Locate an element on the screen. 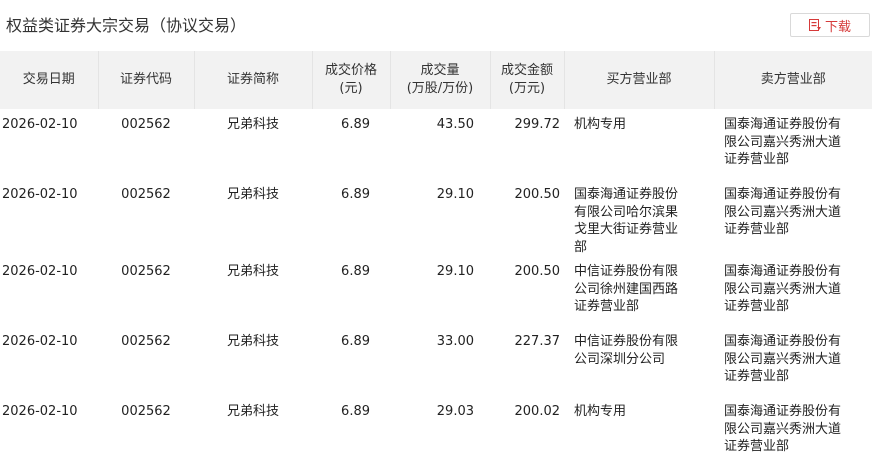  header-trade-date: 交易日期 is located at coordinates (49, 80).